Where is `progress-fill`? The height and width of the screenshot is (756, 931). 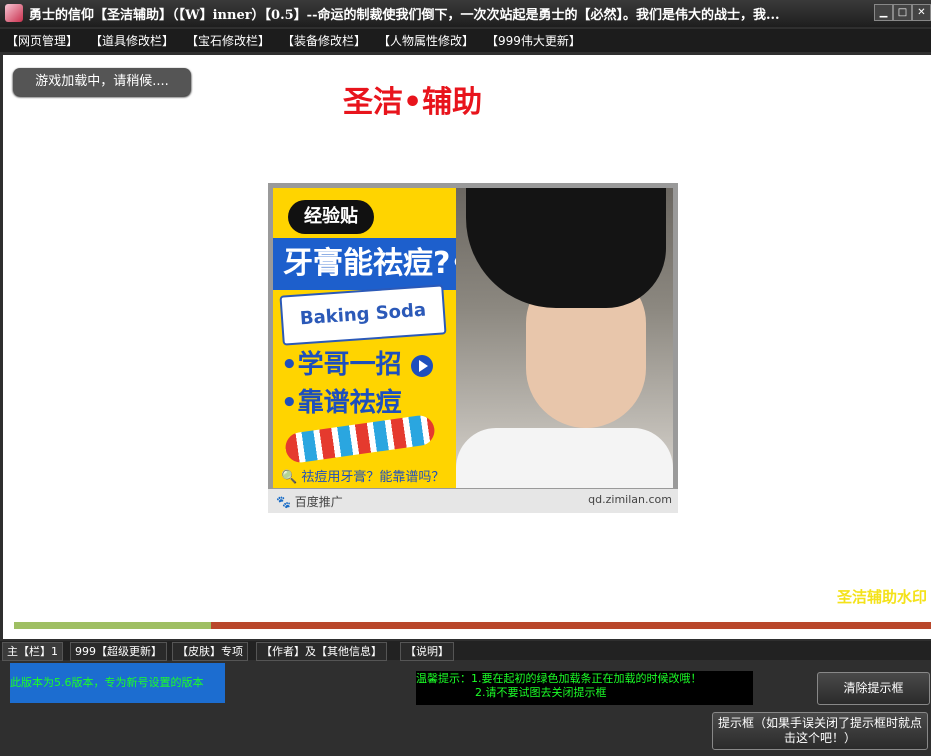 progress-fill is located at coordinates (113, 625).